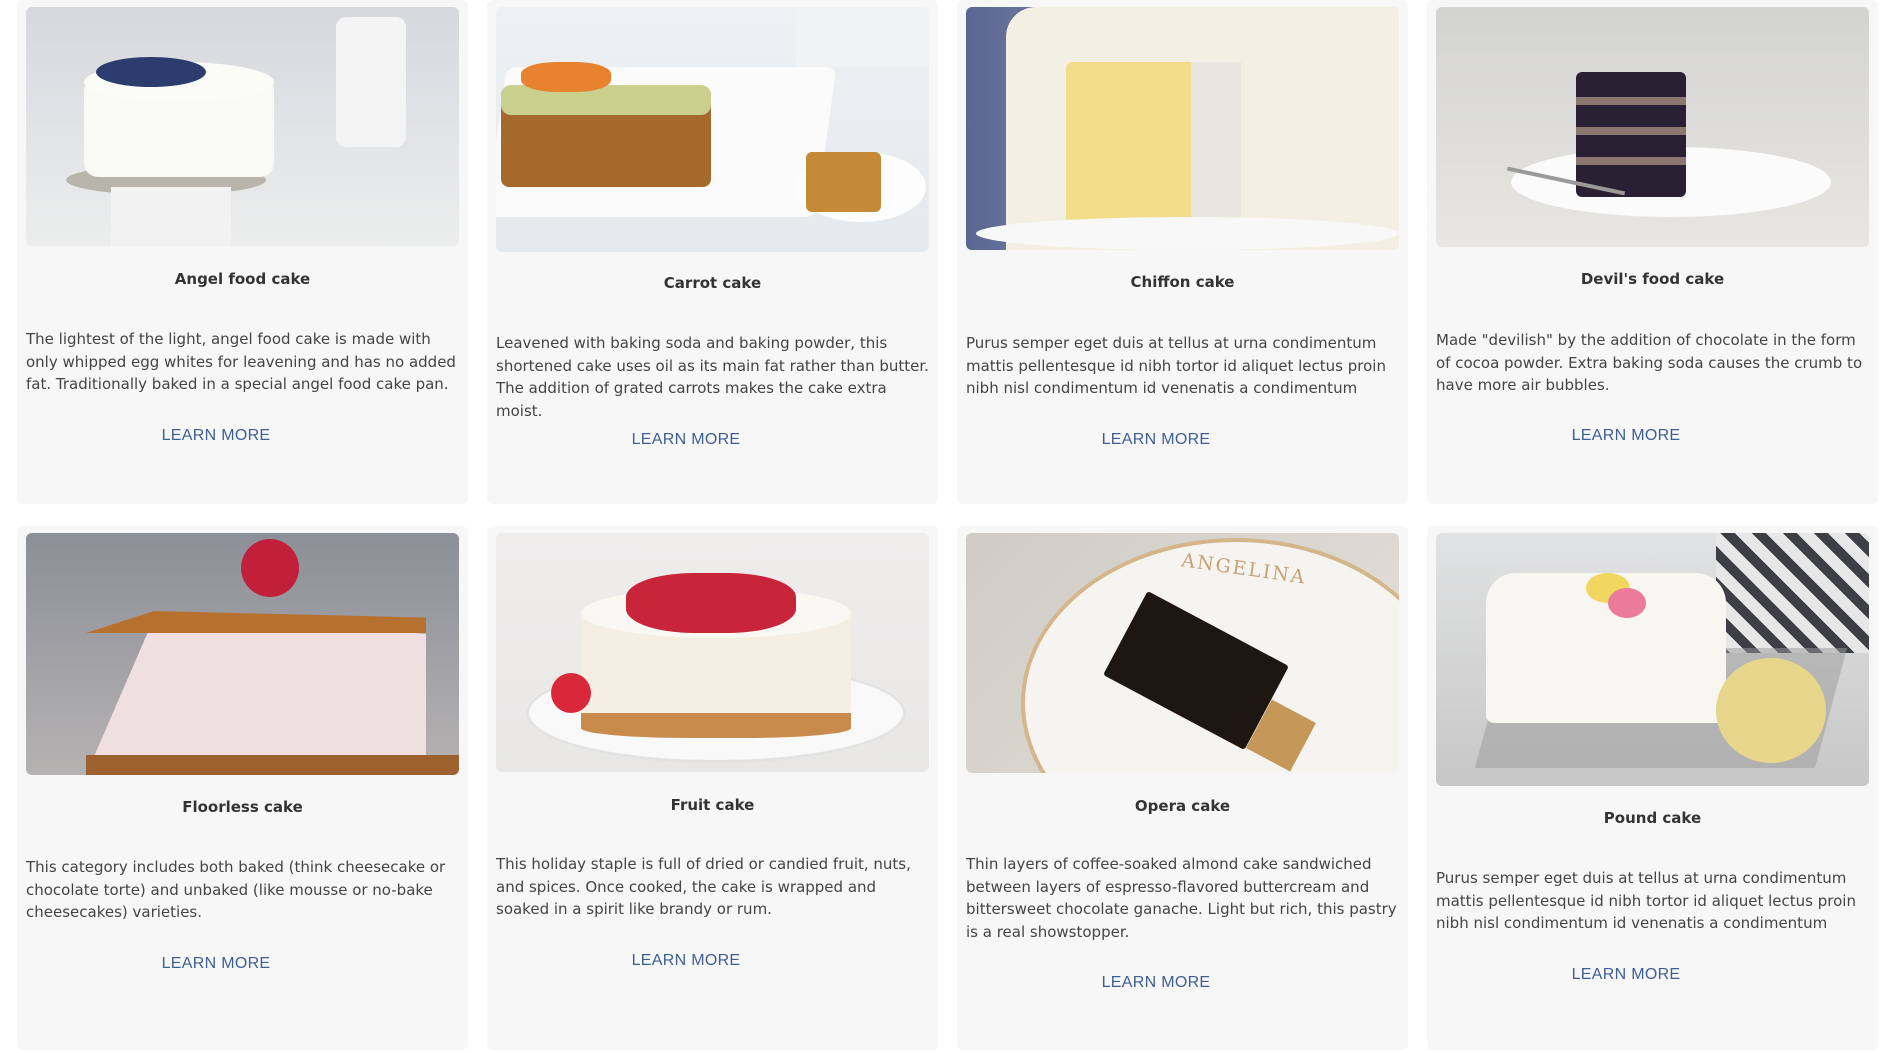  Describe the element at coordinates (242, 126) in the screenshot. I see `angel-food-cake-image` at that location.